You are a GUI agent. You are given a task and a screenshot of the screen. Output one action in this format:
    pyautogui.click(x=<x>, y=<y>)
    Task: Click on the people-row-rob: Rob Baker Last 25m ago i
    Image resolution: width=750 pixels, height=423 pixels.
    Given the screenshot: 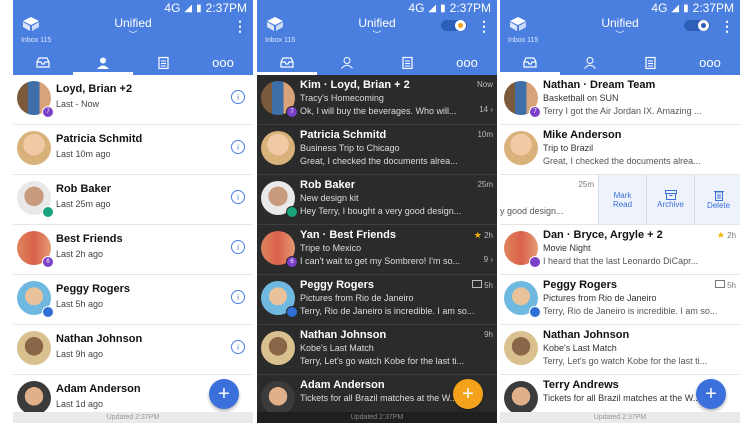 What is the action you would take?
    pyautogui.click(x=133, y=200)
    